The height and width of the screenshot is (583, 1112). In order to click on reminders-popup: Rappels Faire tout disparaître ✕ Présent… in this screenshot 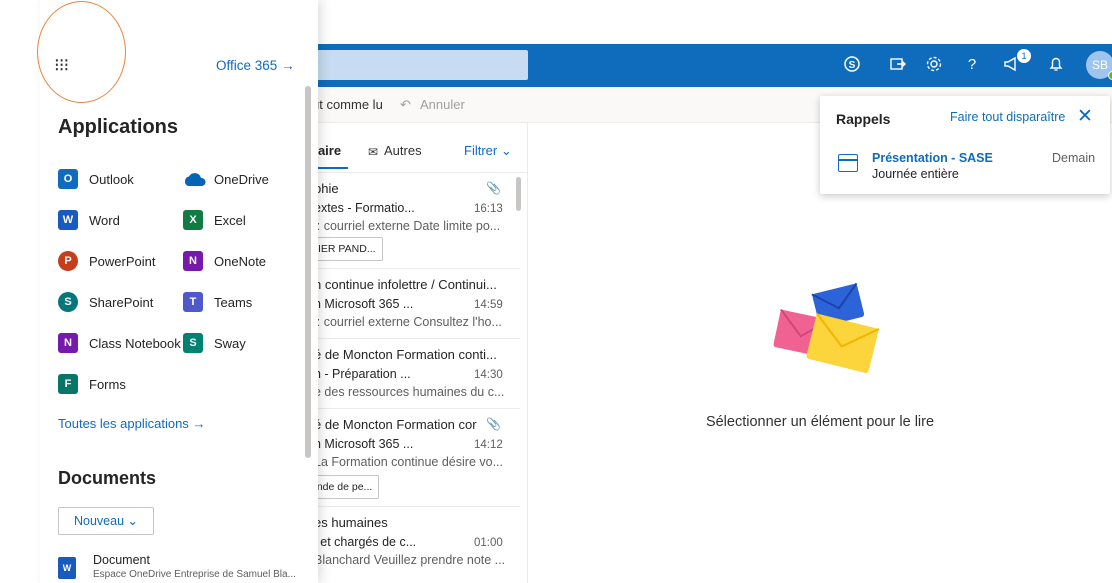, I will do `click(965, 145)`.